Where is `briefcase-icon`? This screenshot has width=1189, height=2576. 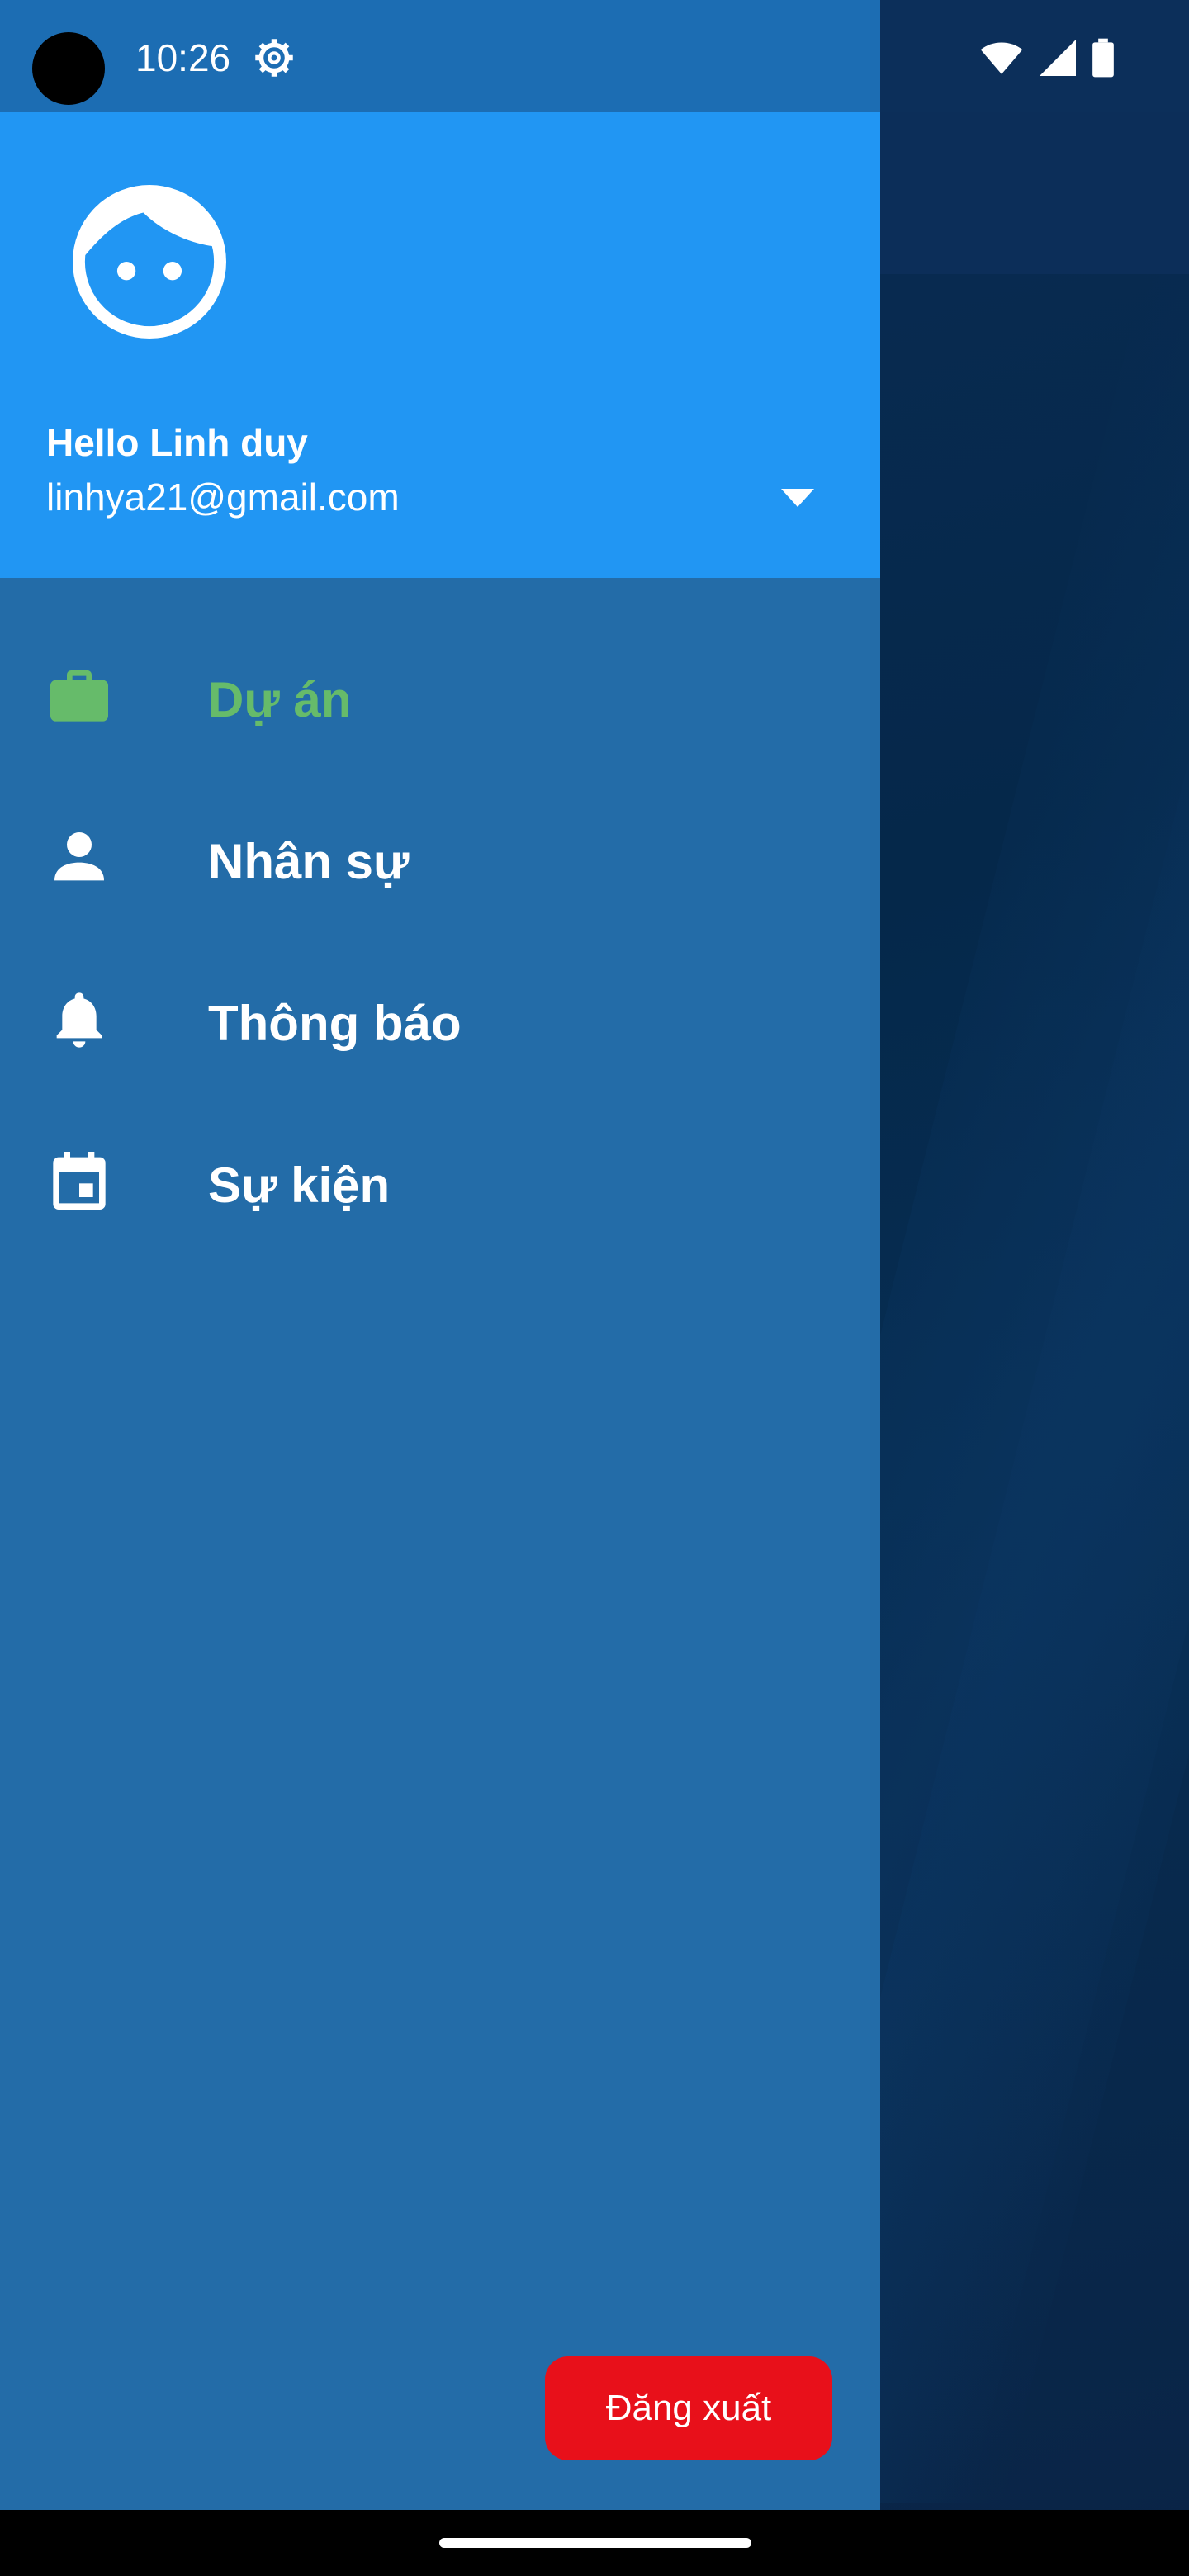
briefcase-icon is located at coordinates (79, 696).